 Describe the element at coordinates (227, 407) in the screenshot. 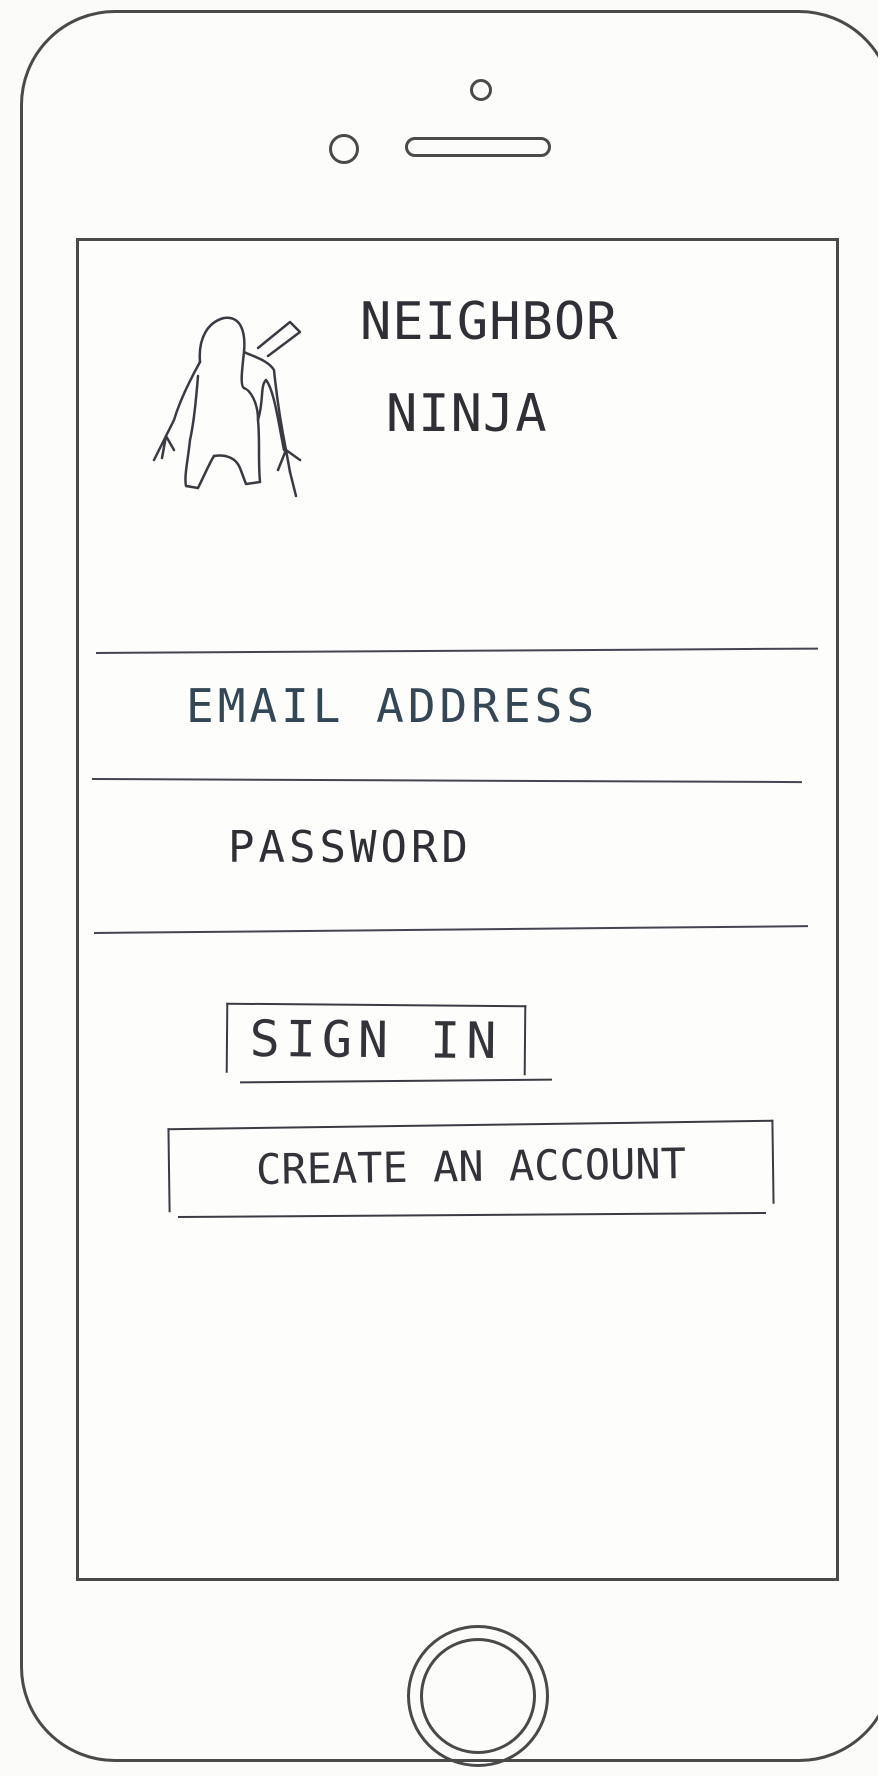

I see `ninja-icon` at that location.